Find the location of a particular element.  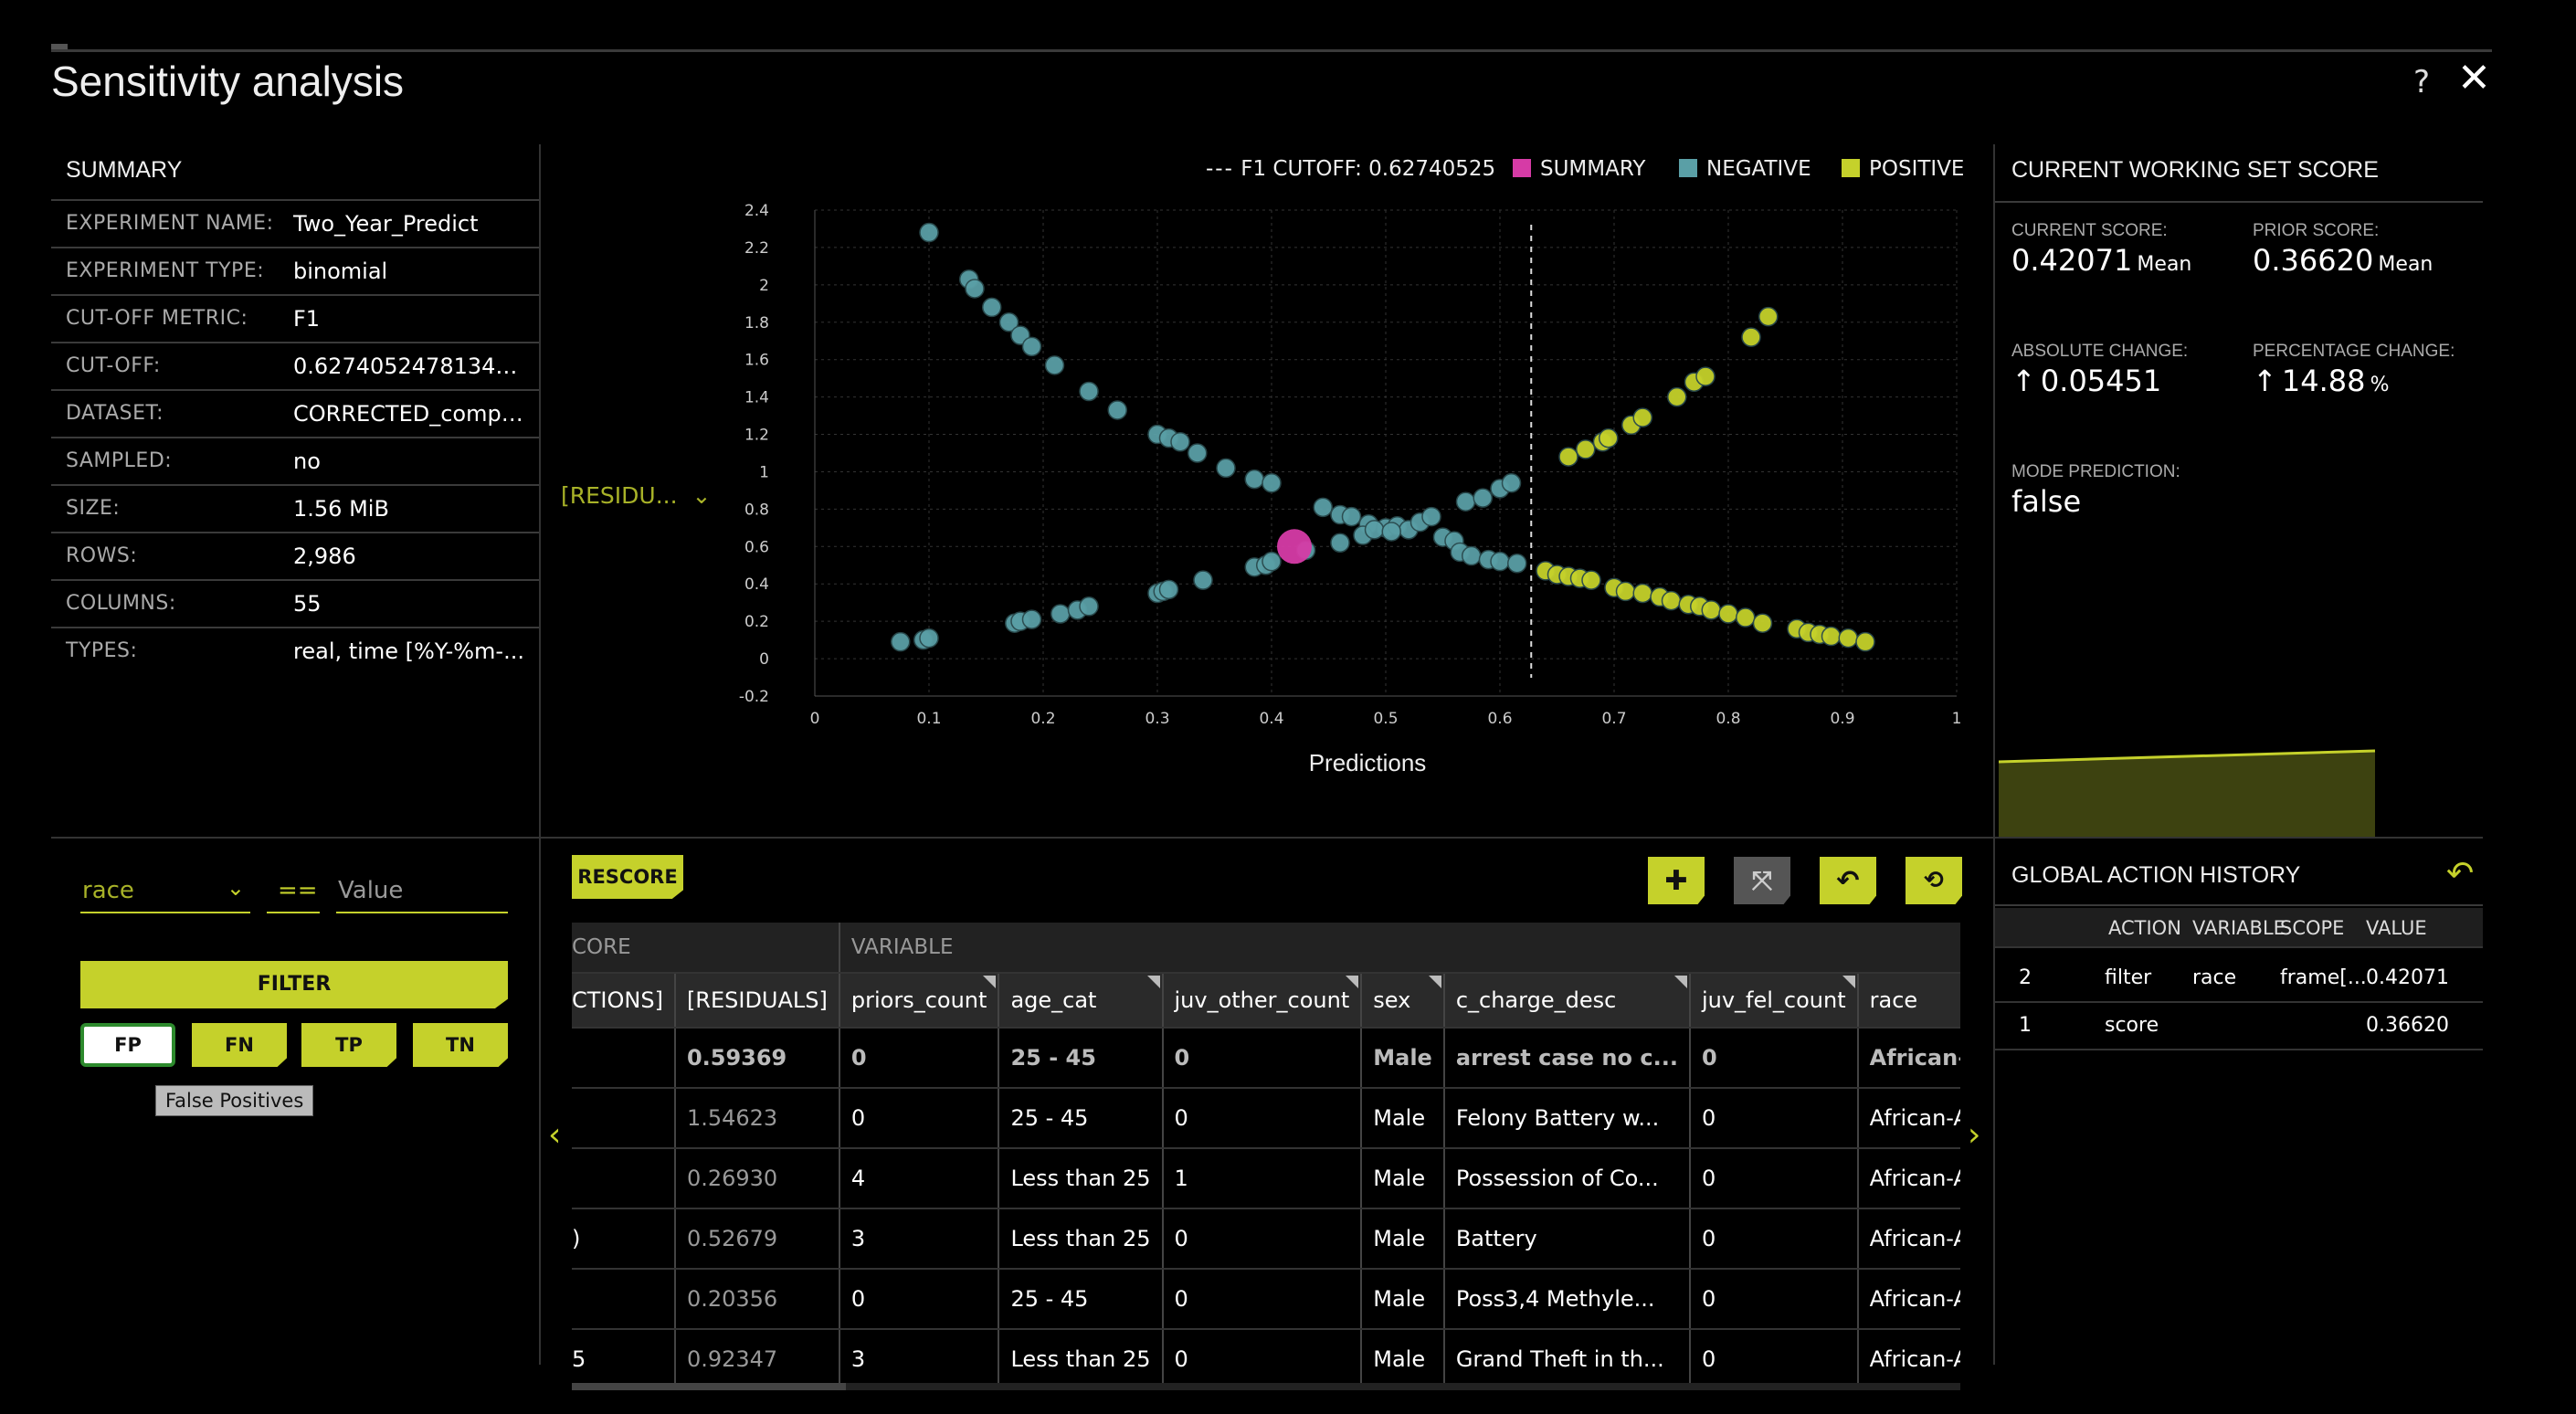

percentage-change-unit: % is located at coordinates (2380, 385).